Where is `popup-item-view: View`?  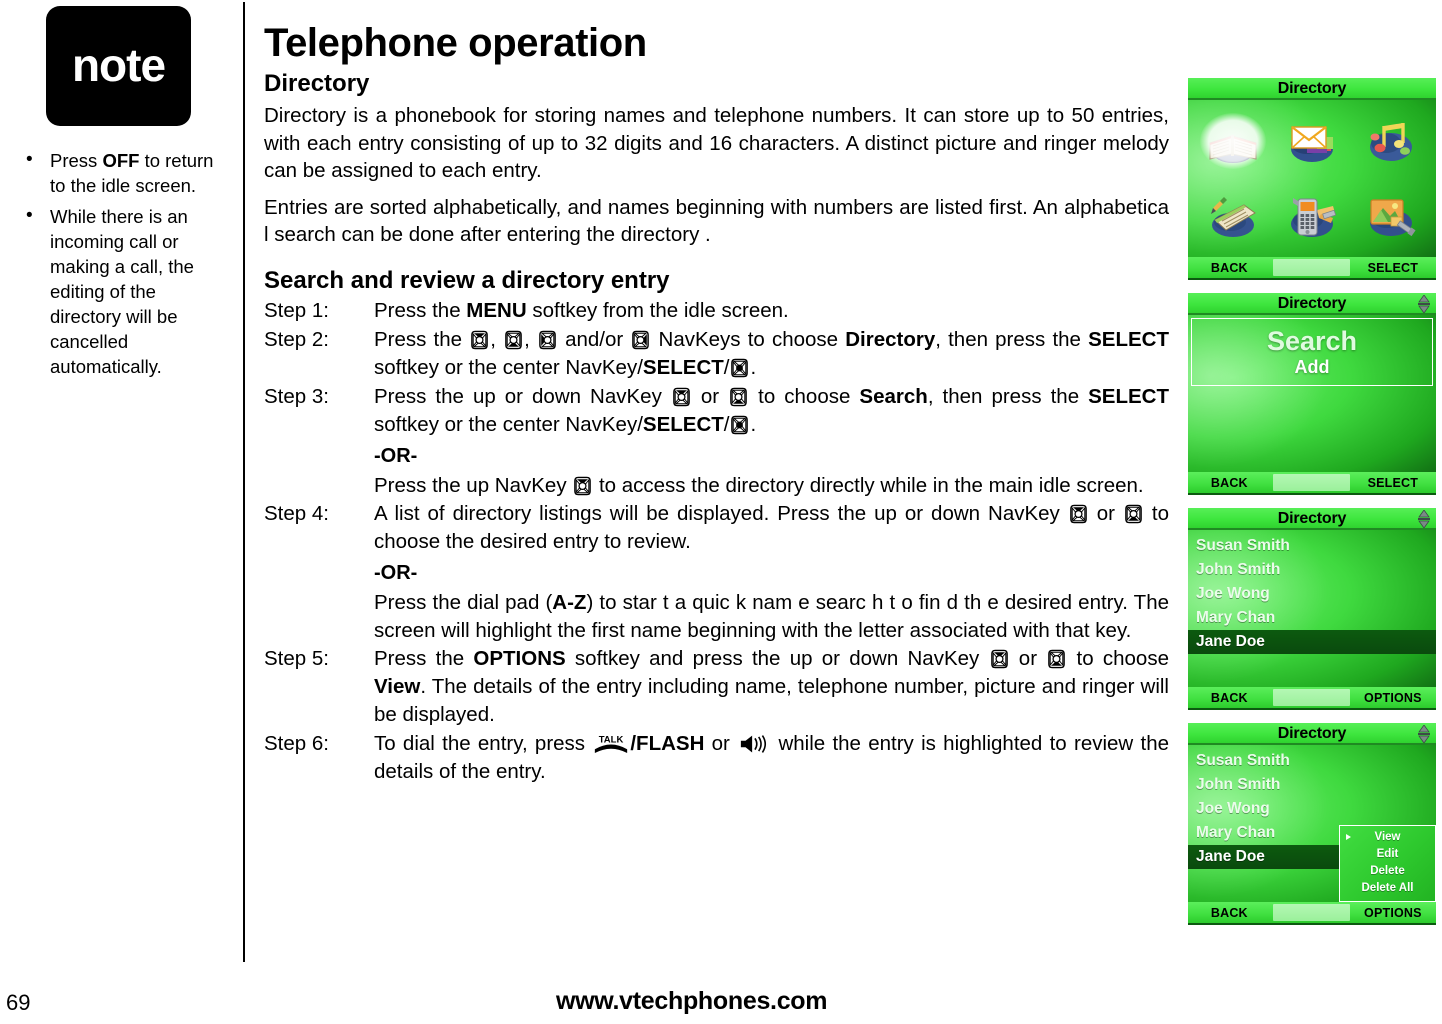
popup-item-view: View is located at coordinates (1387, 837).